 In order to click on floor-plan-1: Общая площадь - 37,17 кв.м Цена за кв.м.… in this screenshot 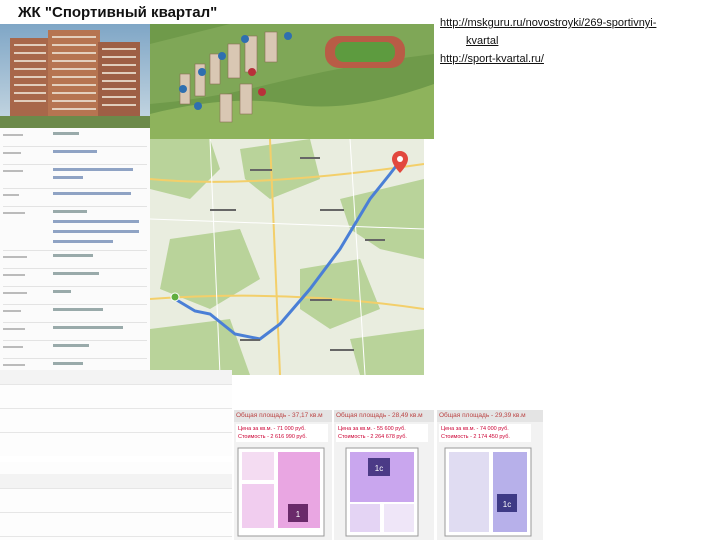, I will do `click(283, 475)`.